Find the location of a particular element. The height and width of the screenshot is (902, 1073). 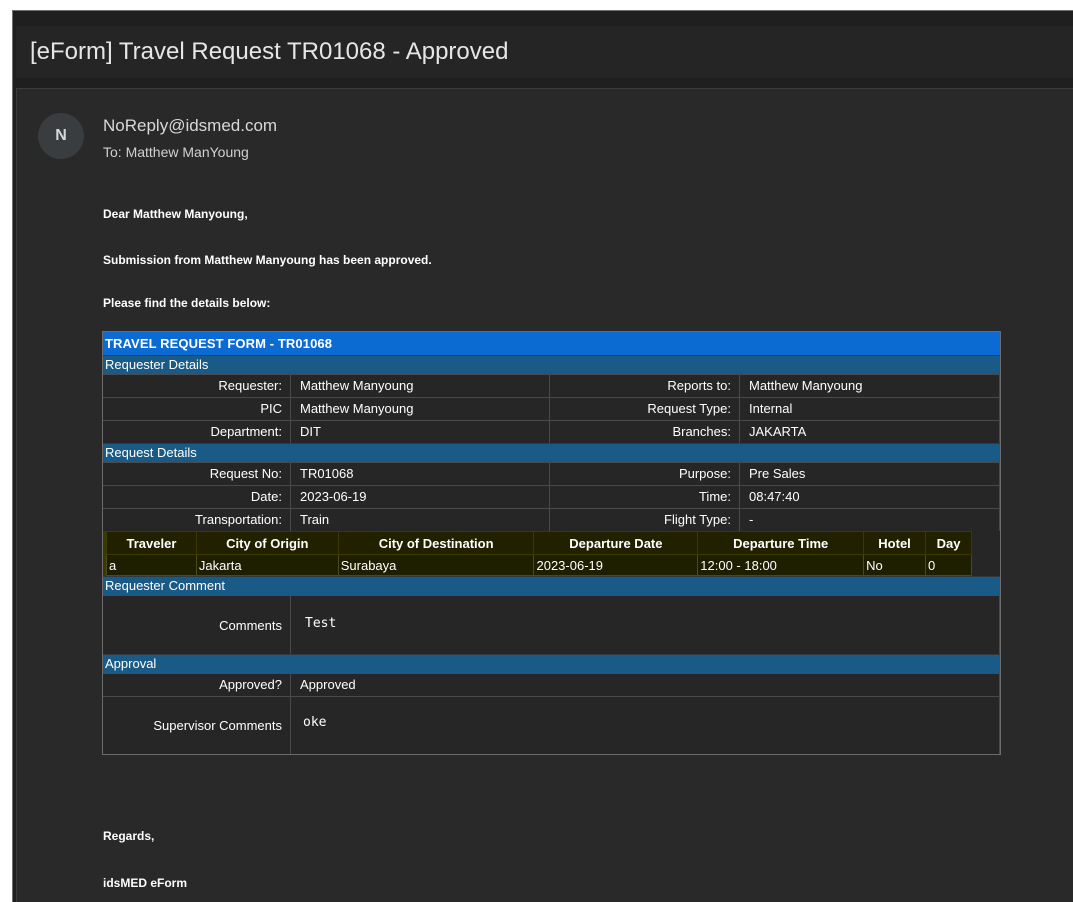

field-label: Requester: is located at coordinates (197, 386).